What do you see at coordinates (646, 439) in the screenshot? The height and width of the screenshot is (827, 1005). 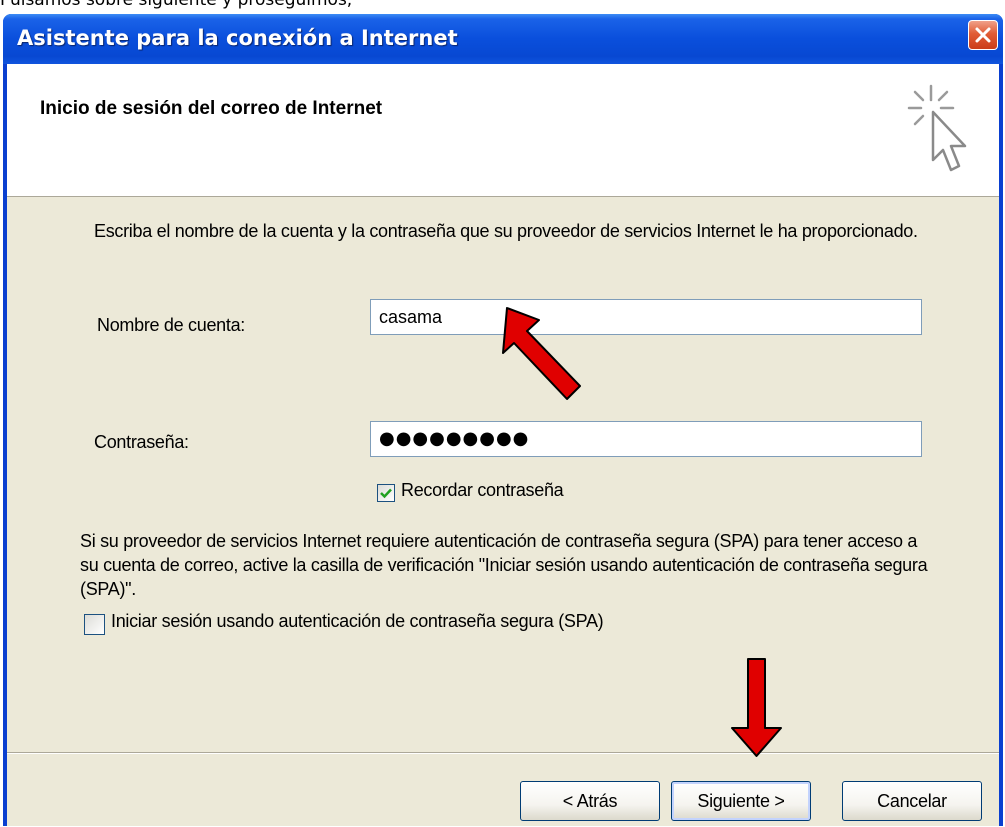 I see `password-input: ●●●●●●●●●` at bounding box center [646, 439].